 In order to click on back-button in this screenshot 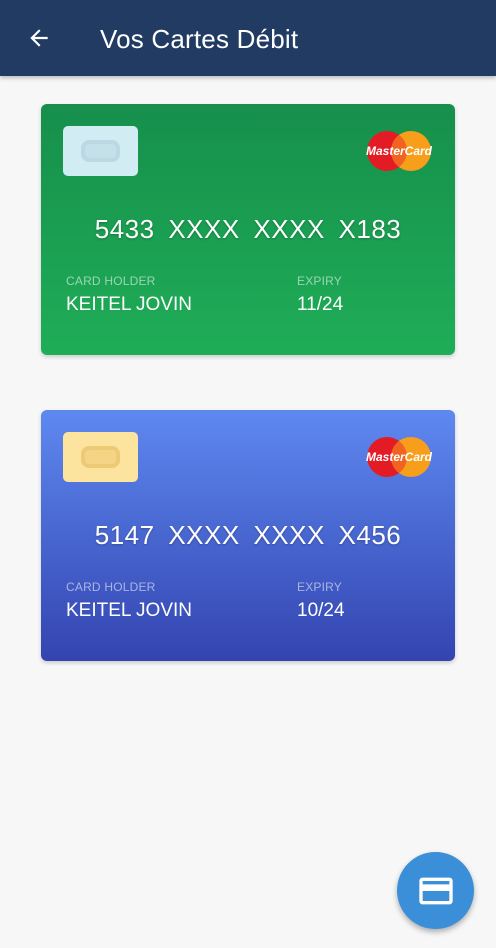, I will do `click(39, 38)`.